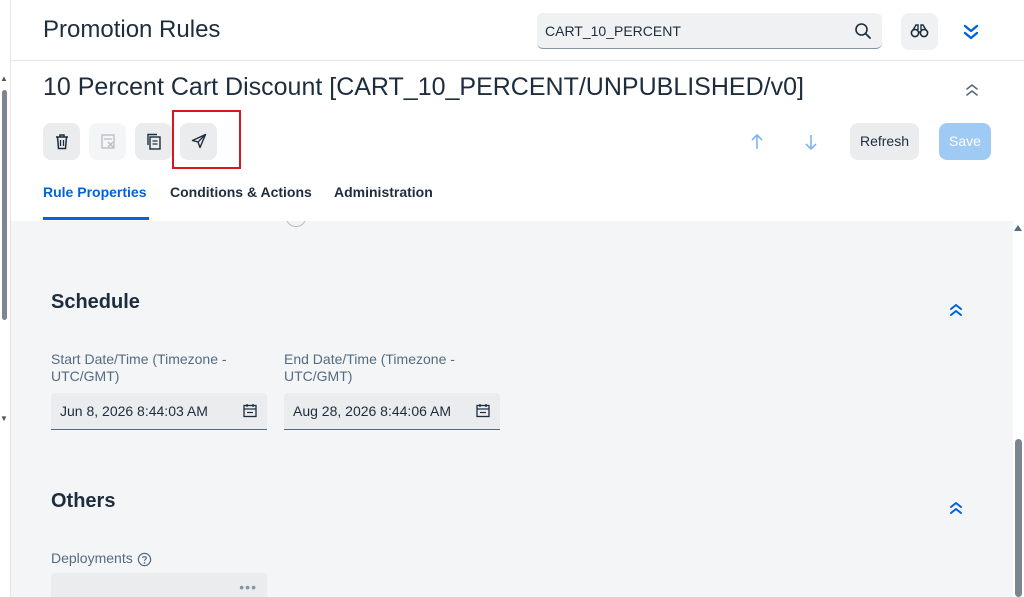 Image resolution: width=1024 pixels, height=597 pixels. I want to click on expand-header-icon, so click(971, 32).